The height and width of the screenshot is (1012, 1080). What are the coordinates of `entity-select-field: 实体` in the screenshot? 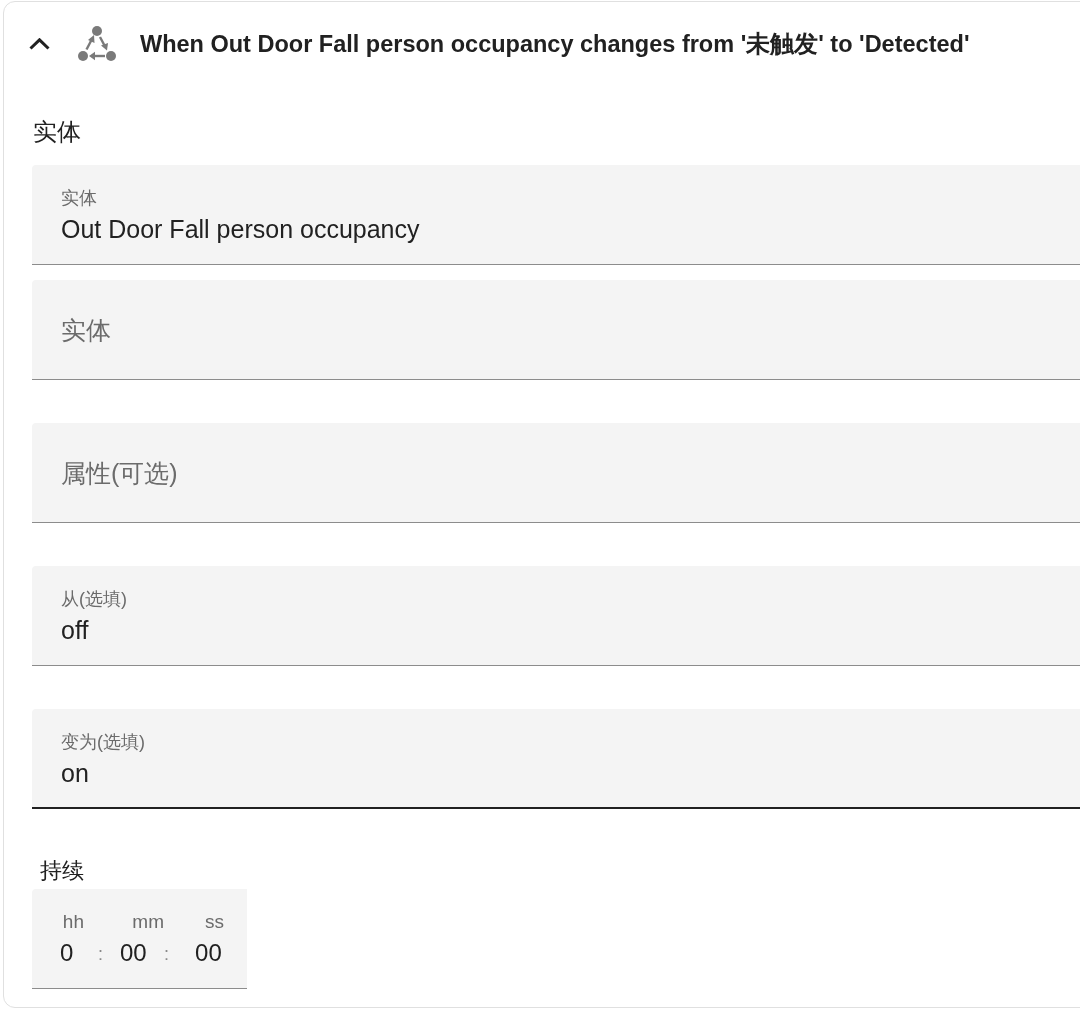 It's located at (556, 330).